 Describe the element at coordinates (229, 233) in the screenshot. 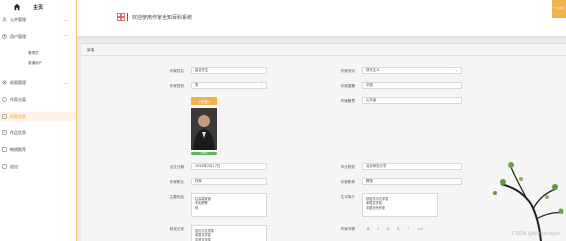

I see `awards-textarea: 诺贝尔文学奖 茅盾文学奖 华语文学奖` at that location.